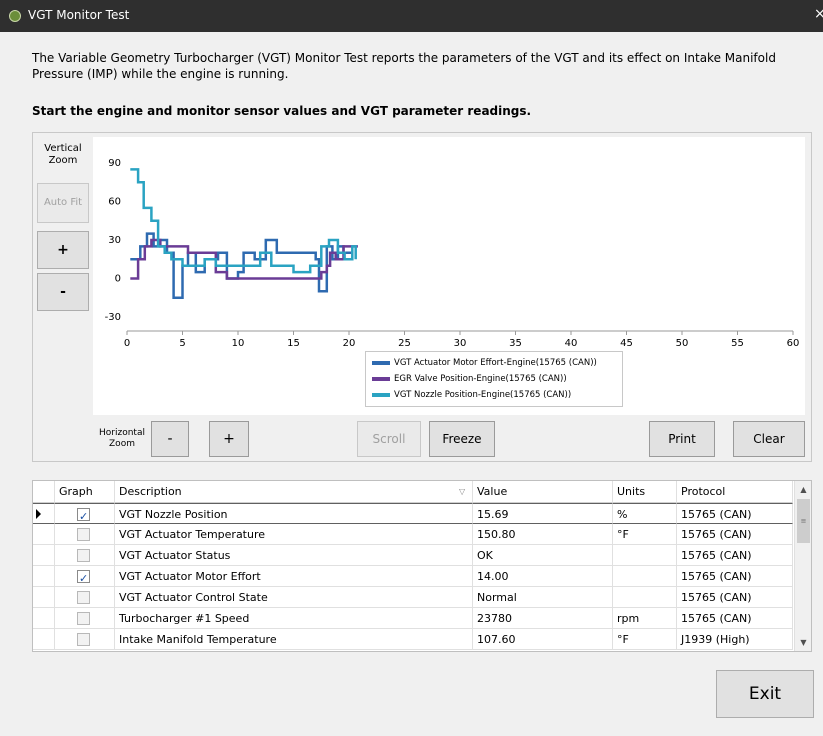  Describe the element at coordinates (63, 292) in the screenshot. I see `vertical-zoom-out-button: -` at that location.